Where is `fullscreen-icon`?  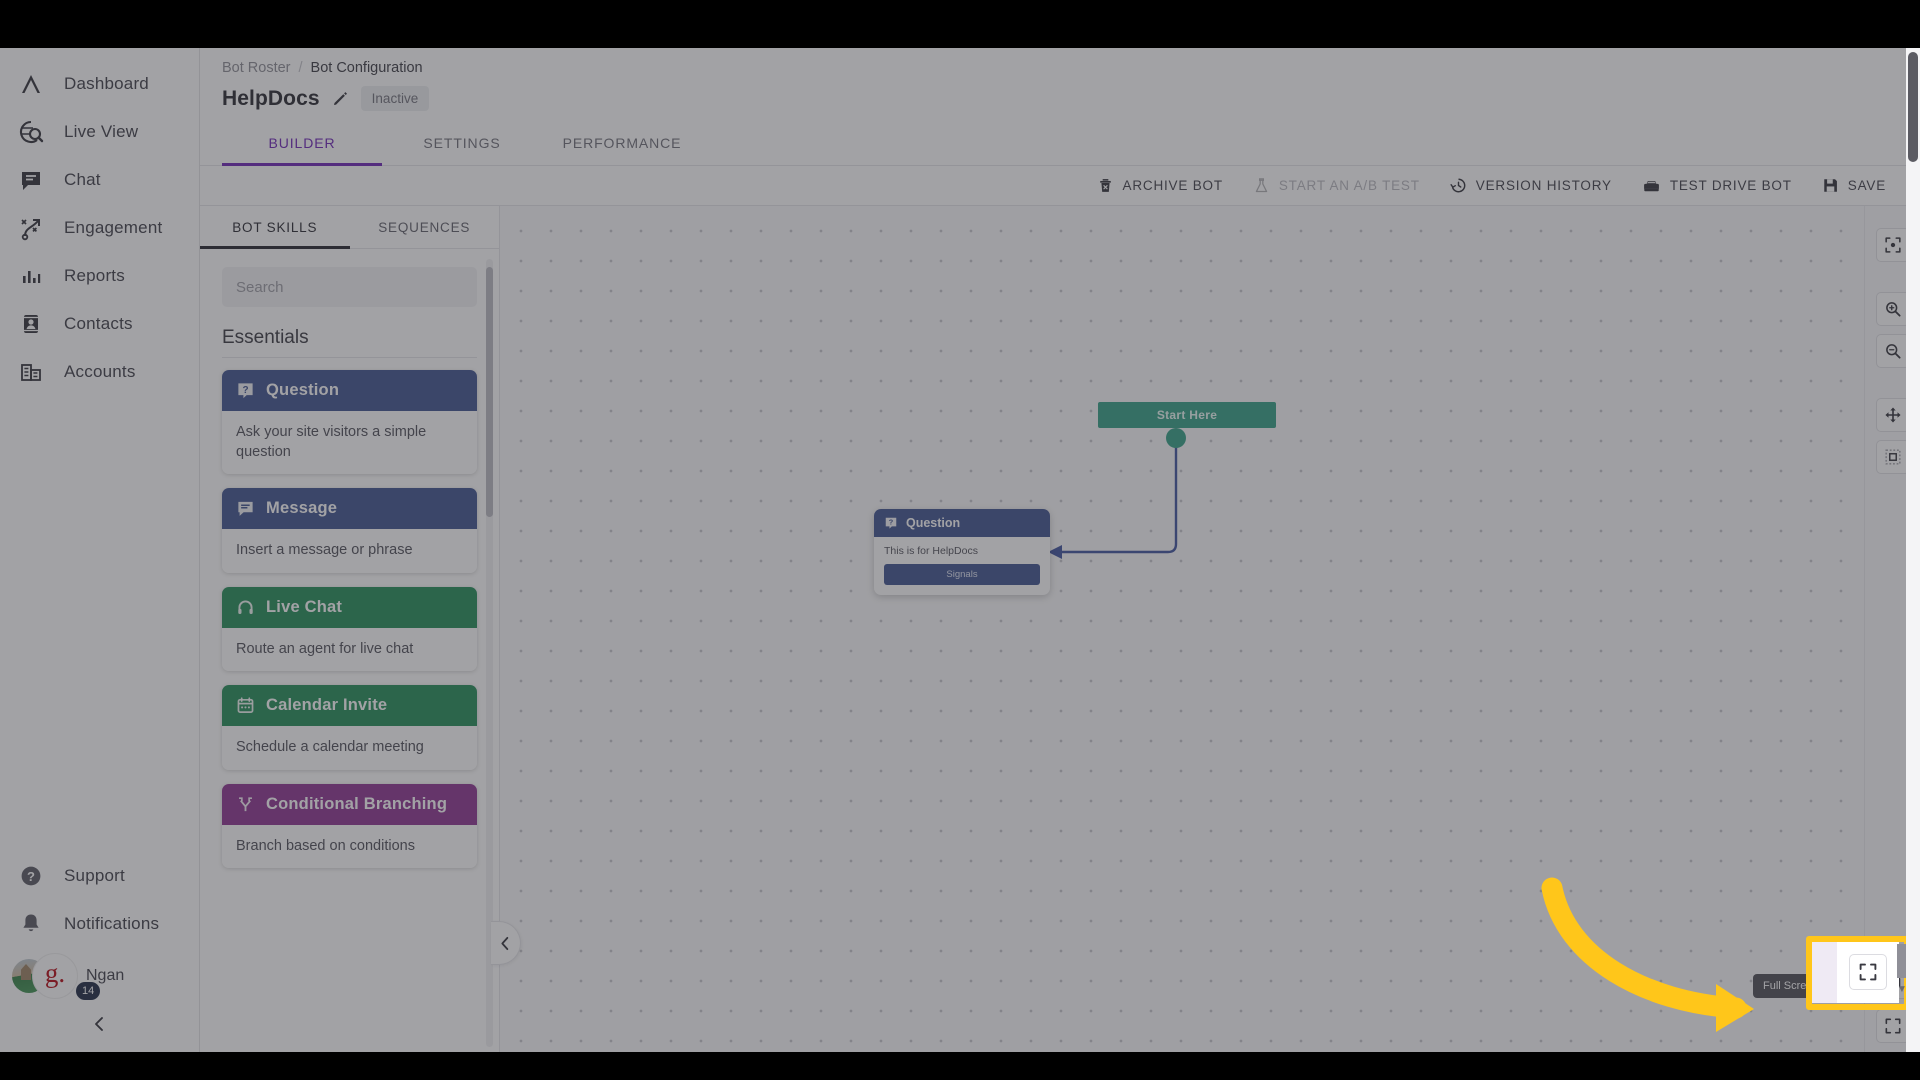 fullscreen-icon is located at coordinates (1868, 972).